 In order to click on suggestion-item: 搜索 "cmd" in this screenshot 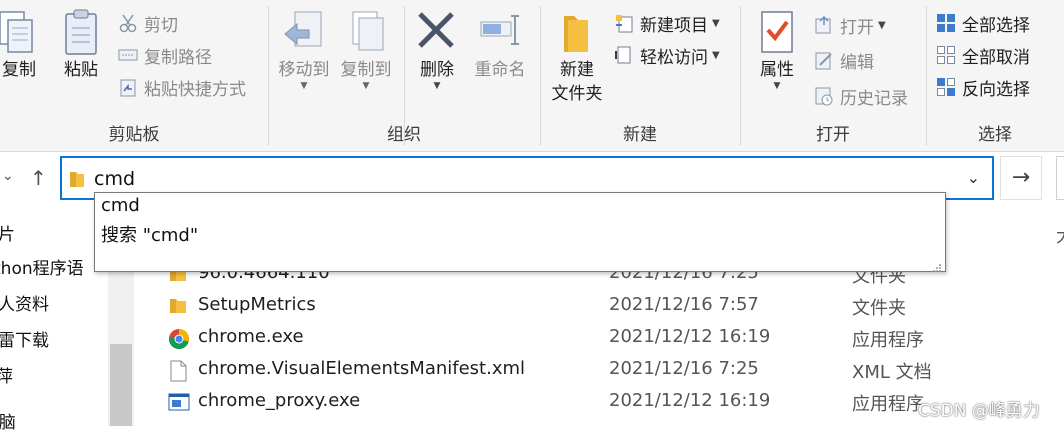, I will do `click(149, 234)`.